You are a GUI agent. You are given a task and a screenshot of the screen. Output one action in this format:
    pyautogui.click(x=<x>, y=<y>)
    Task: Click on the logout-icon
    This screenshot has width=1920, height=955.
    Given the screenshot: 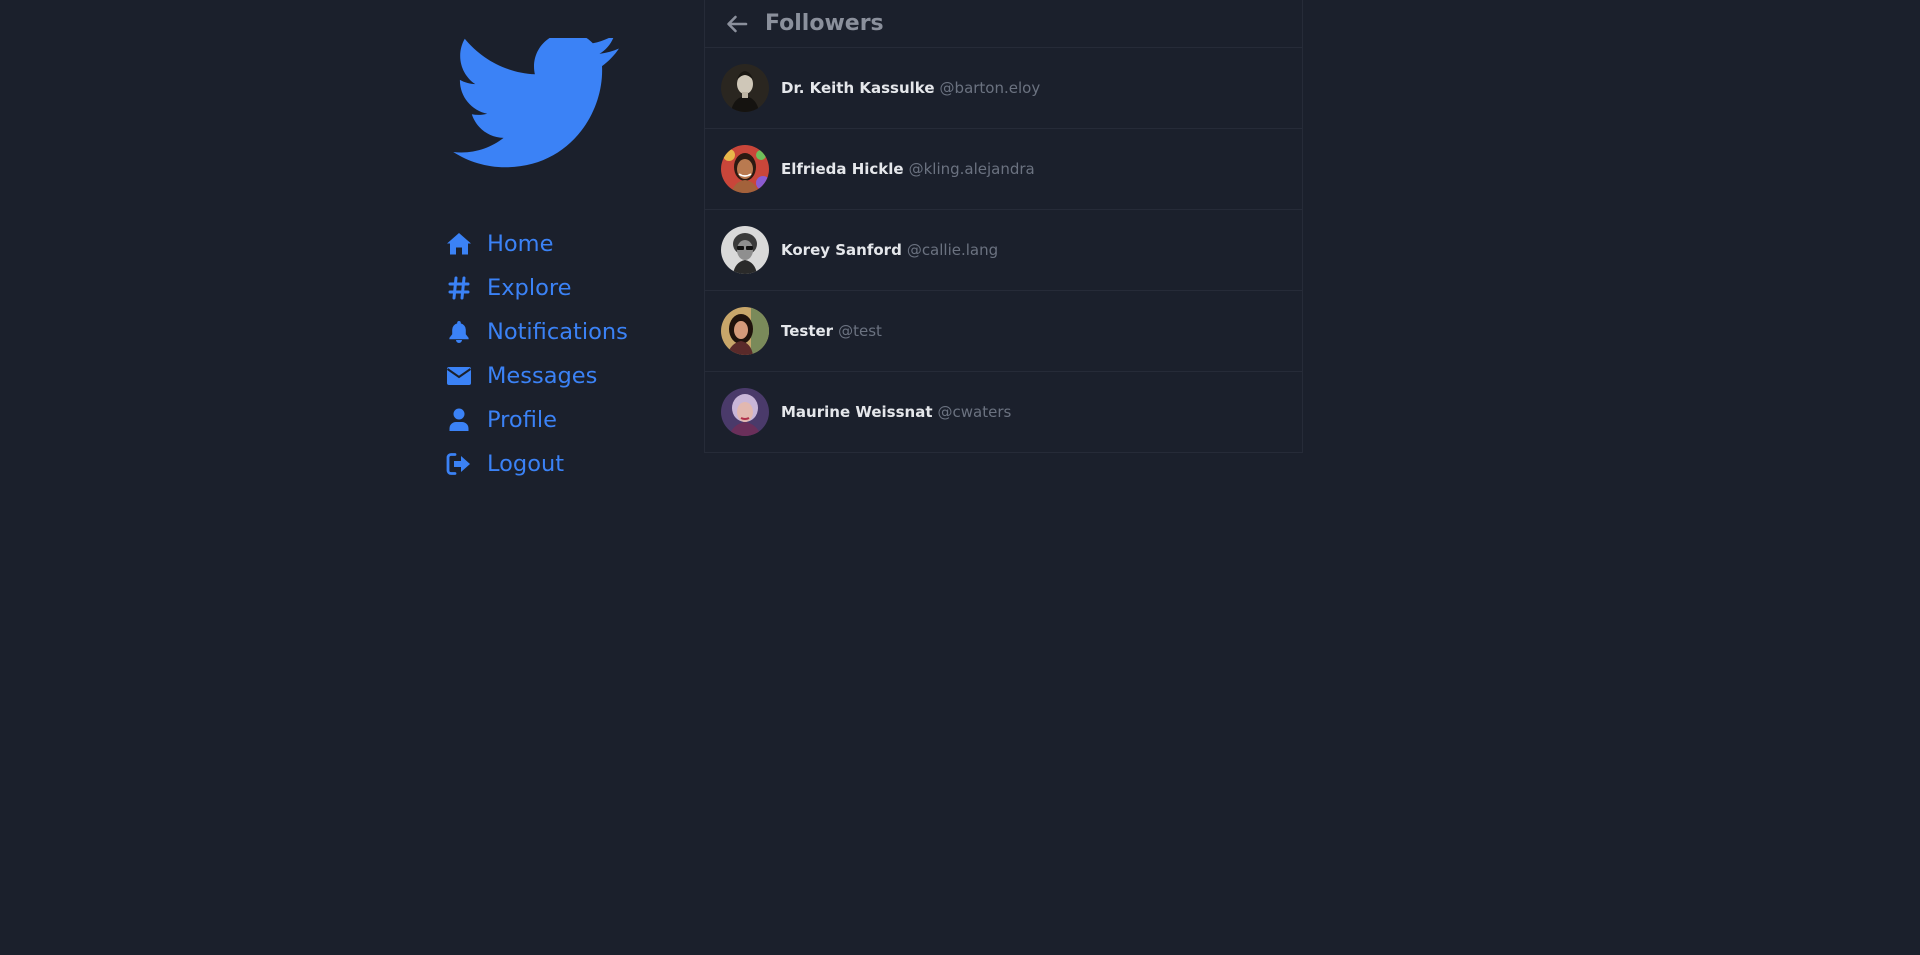 What is the action you would take?
    pyautogui.click(x=459, y=464)
    